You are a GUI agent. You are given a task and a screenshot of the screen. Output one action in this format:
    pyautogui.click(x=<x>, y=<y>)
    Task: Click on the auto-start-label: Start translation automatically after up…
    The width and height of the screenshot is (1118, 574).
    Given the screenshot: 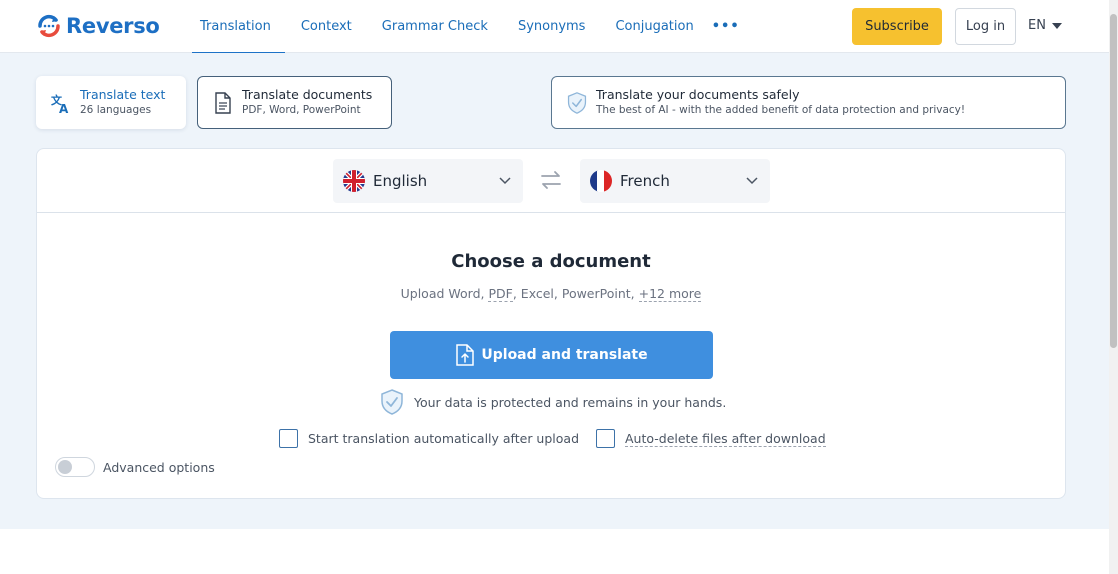 What is the action you would take?
    pyautogui.click(x=444, y=438)
    